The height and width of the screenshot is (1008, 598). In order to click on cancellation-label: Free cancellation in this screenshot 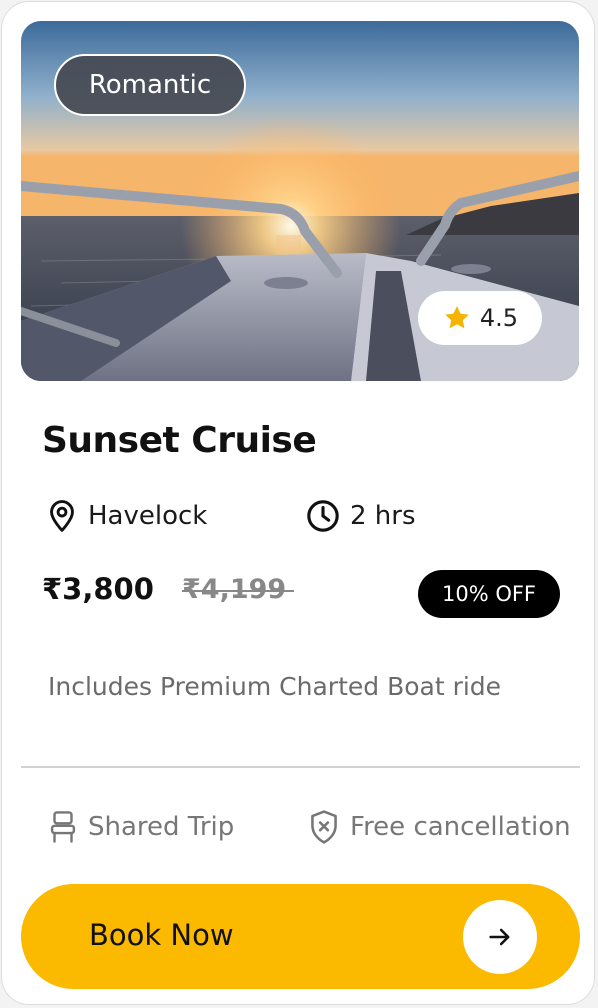, I will do `click(460, 827)`.